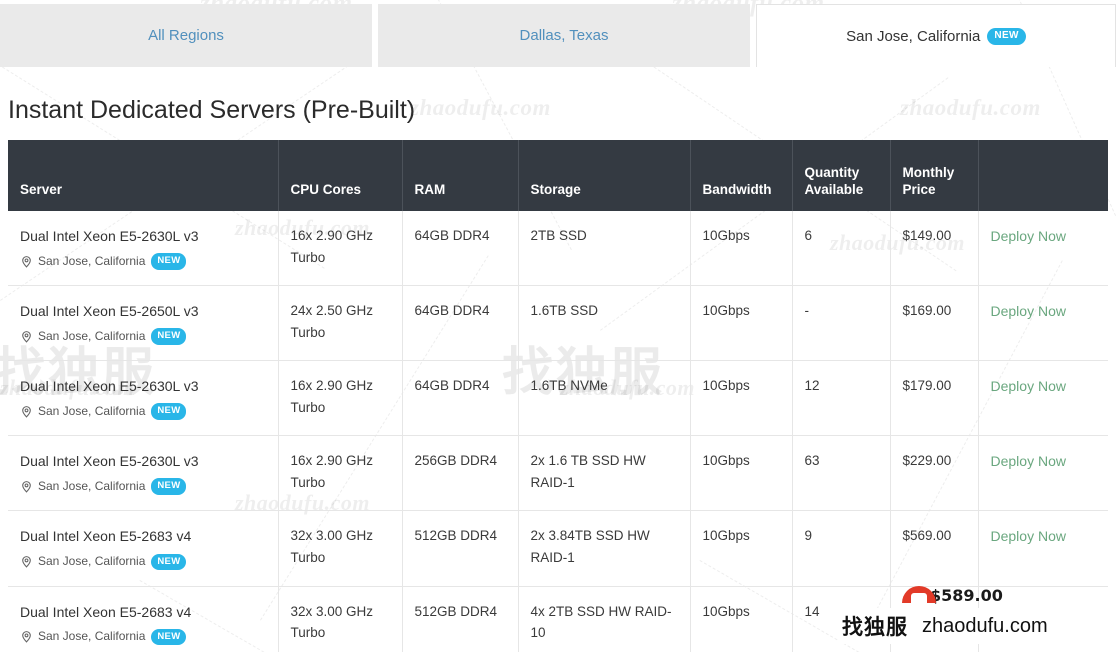 The height and width of the screenshot is (652, 1116). I want to click on tab-all-regions-label: All Regions, so click(186, 35).